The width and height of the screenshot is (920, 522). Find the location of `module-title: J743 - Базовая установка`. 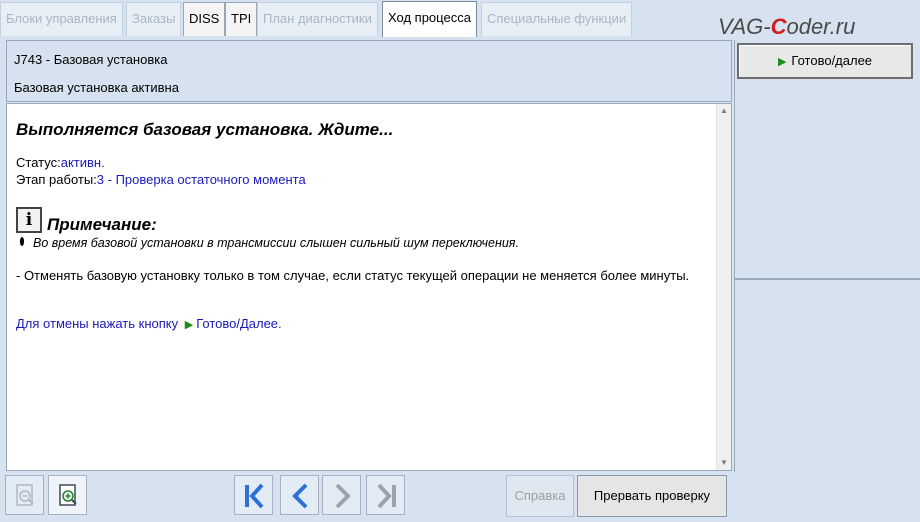

module-title: J743 - Базовая установка is located at coordinates (91, 59).